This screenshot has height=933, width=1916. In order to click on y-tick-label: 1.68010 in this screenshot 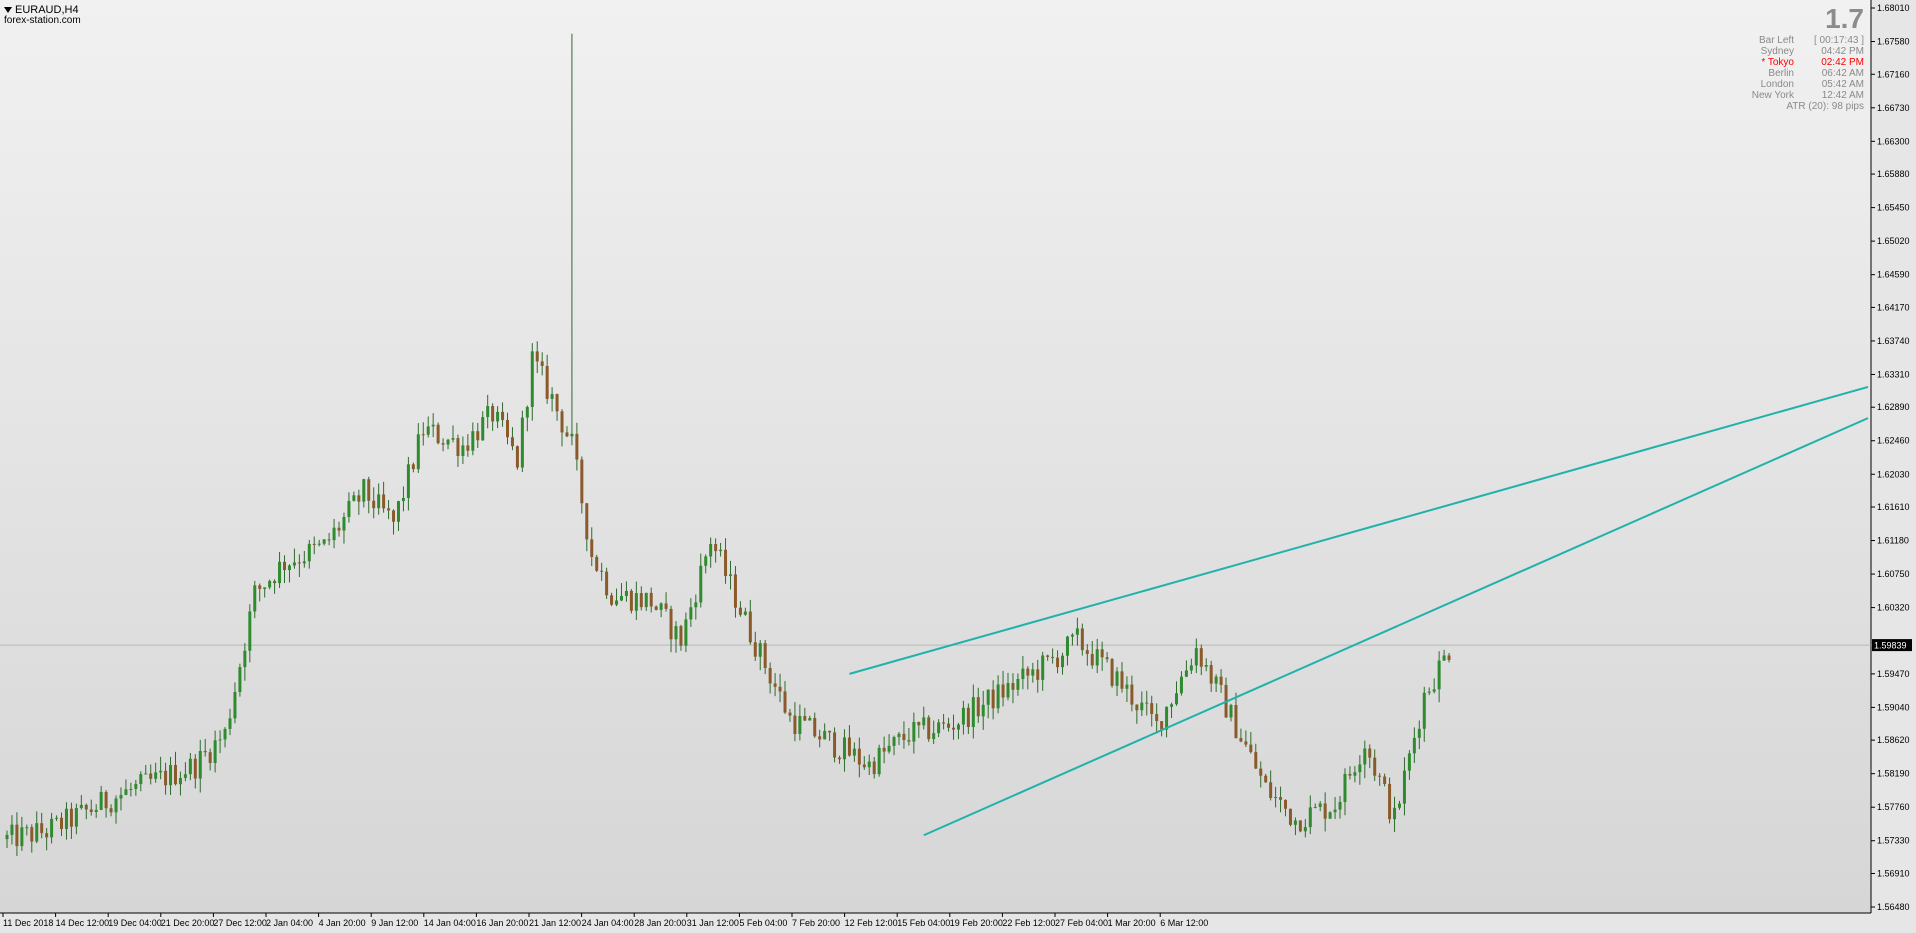, I will do `click(1893, 8)`.